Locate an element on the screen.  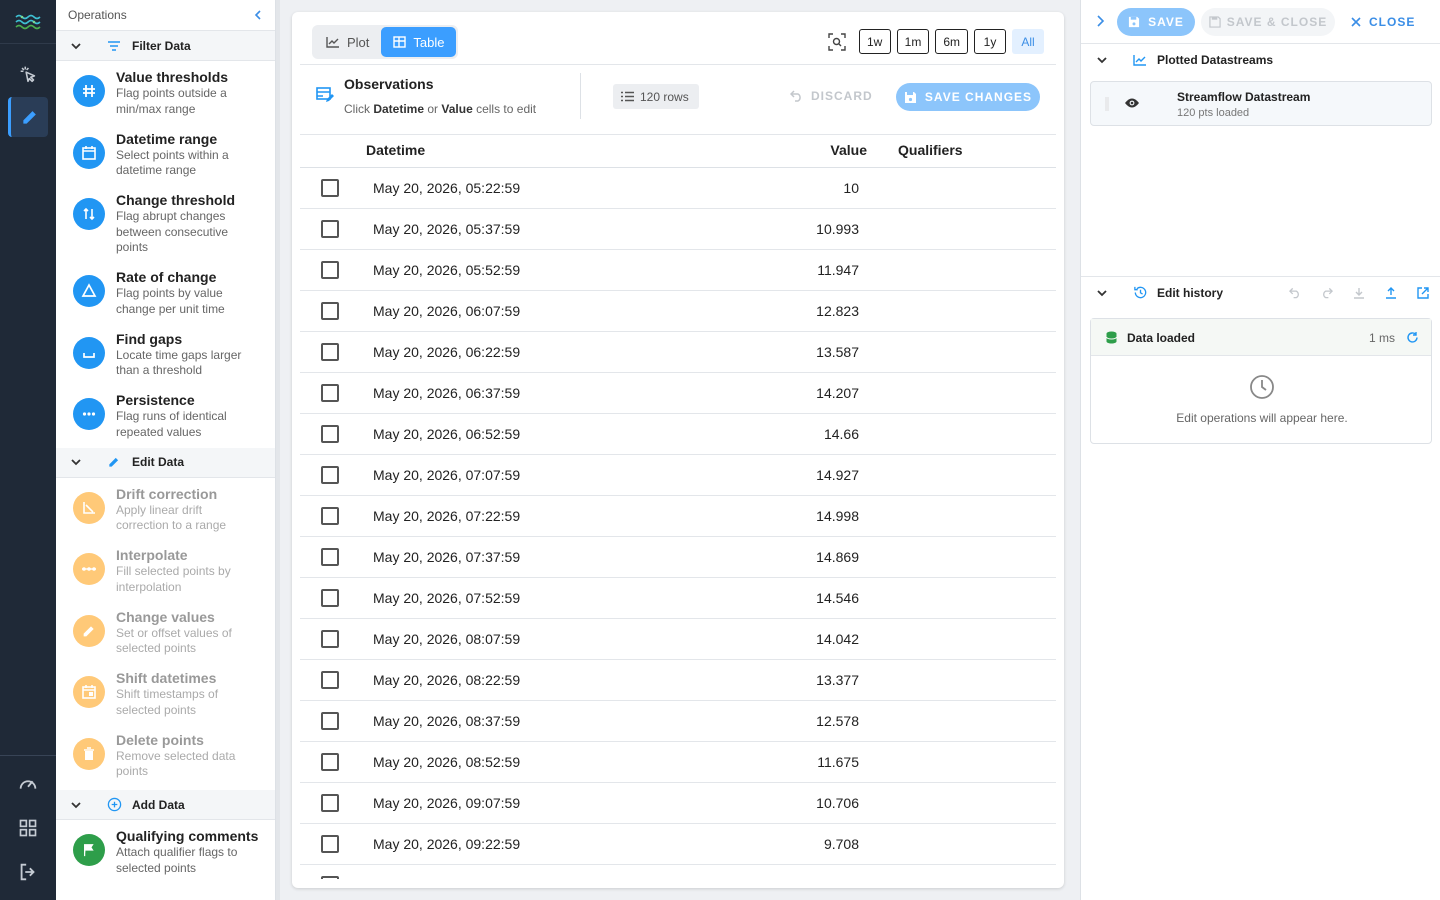
value-cell: 14.042 is located at coordinates (837, 639).